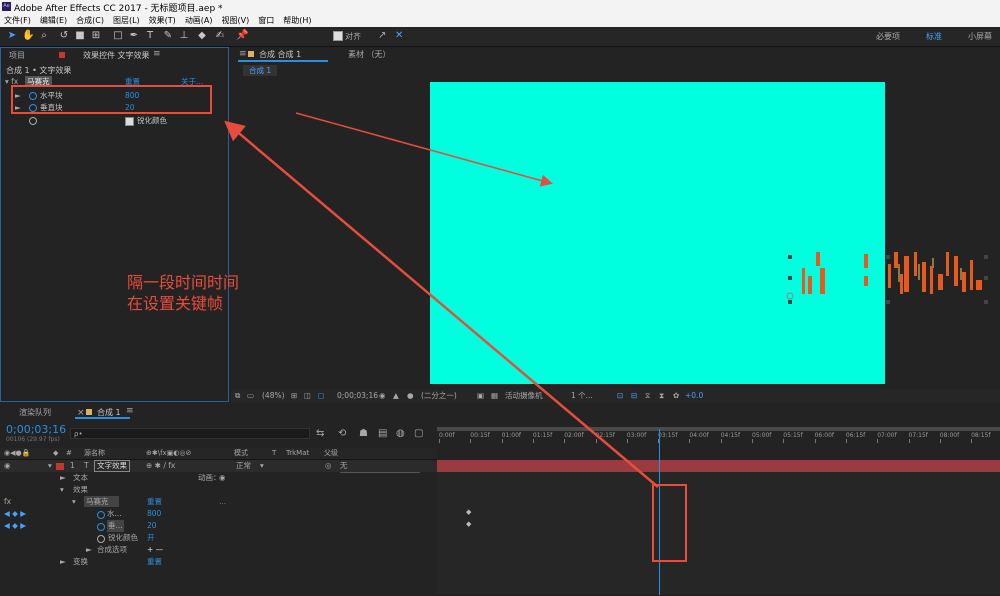  I want to click on menu-file: 文件(F), so click(17, 20).